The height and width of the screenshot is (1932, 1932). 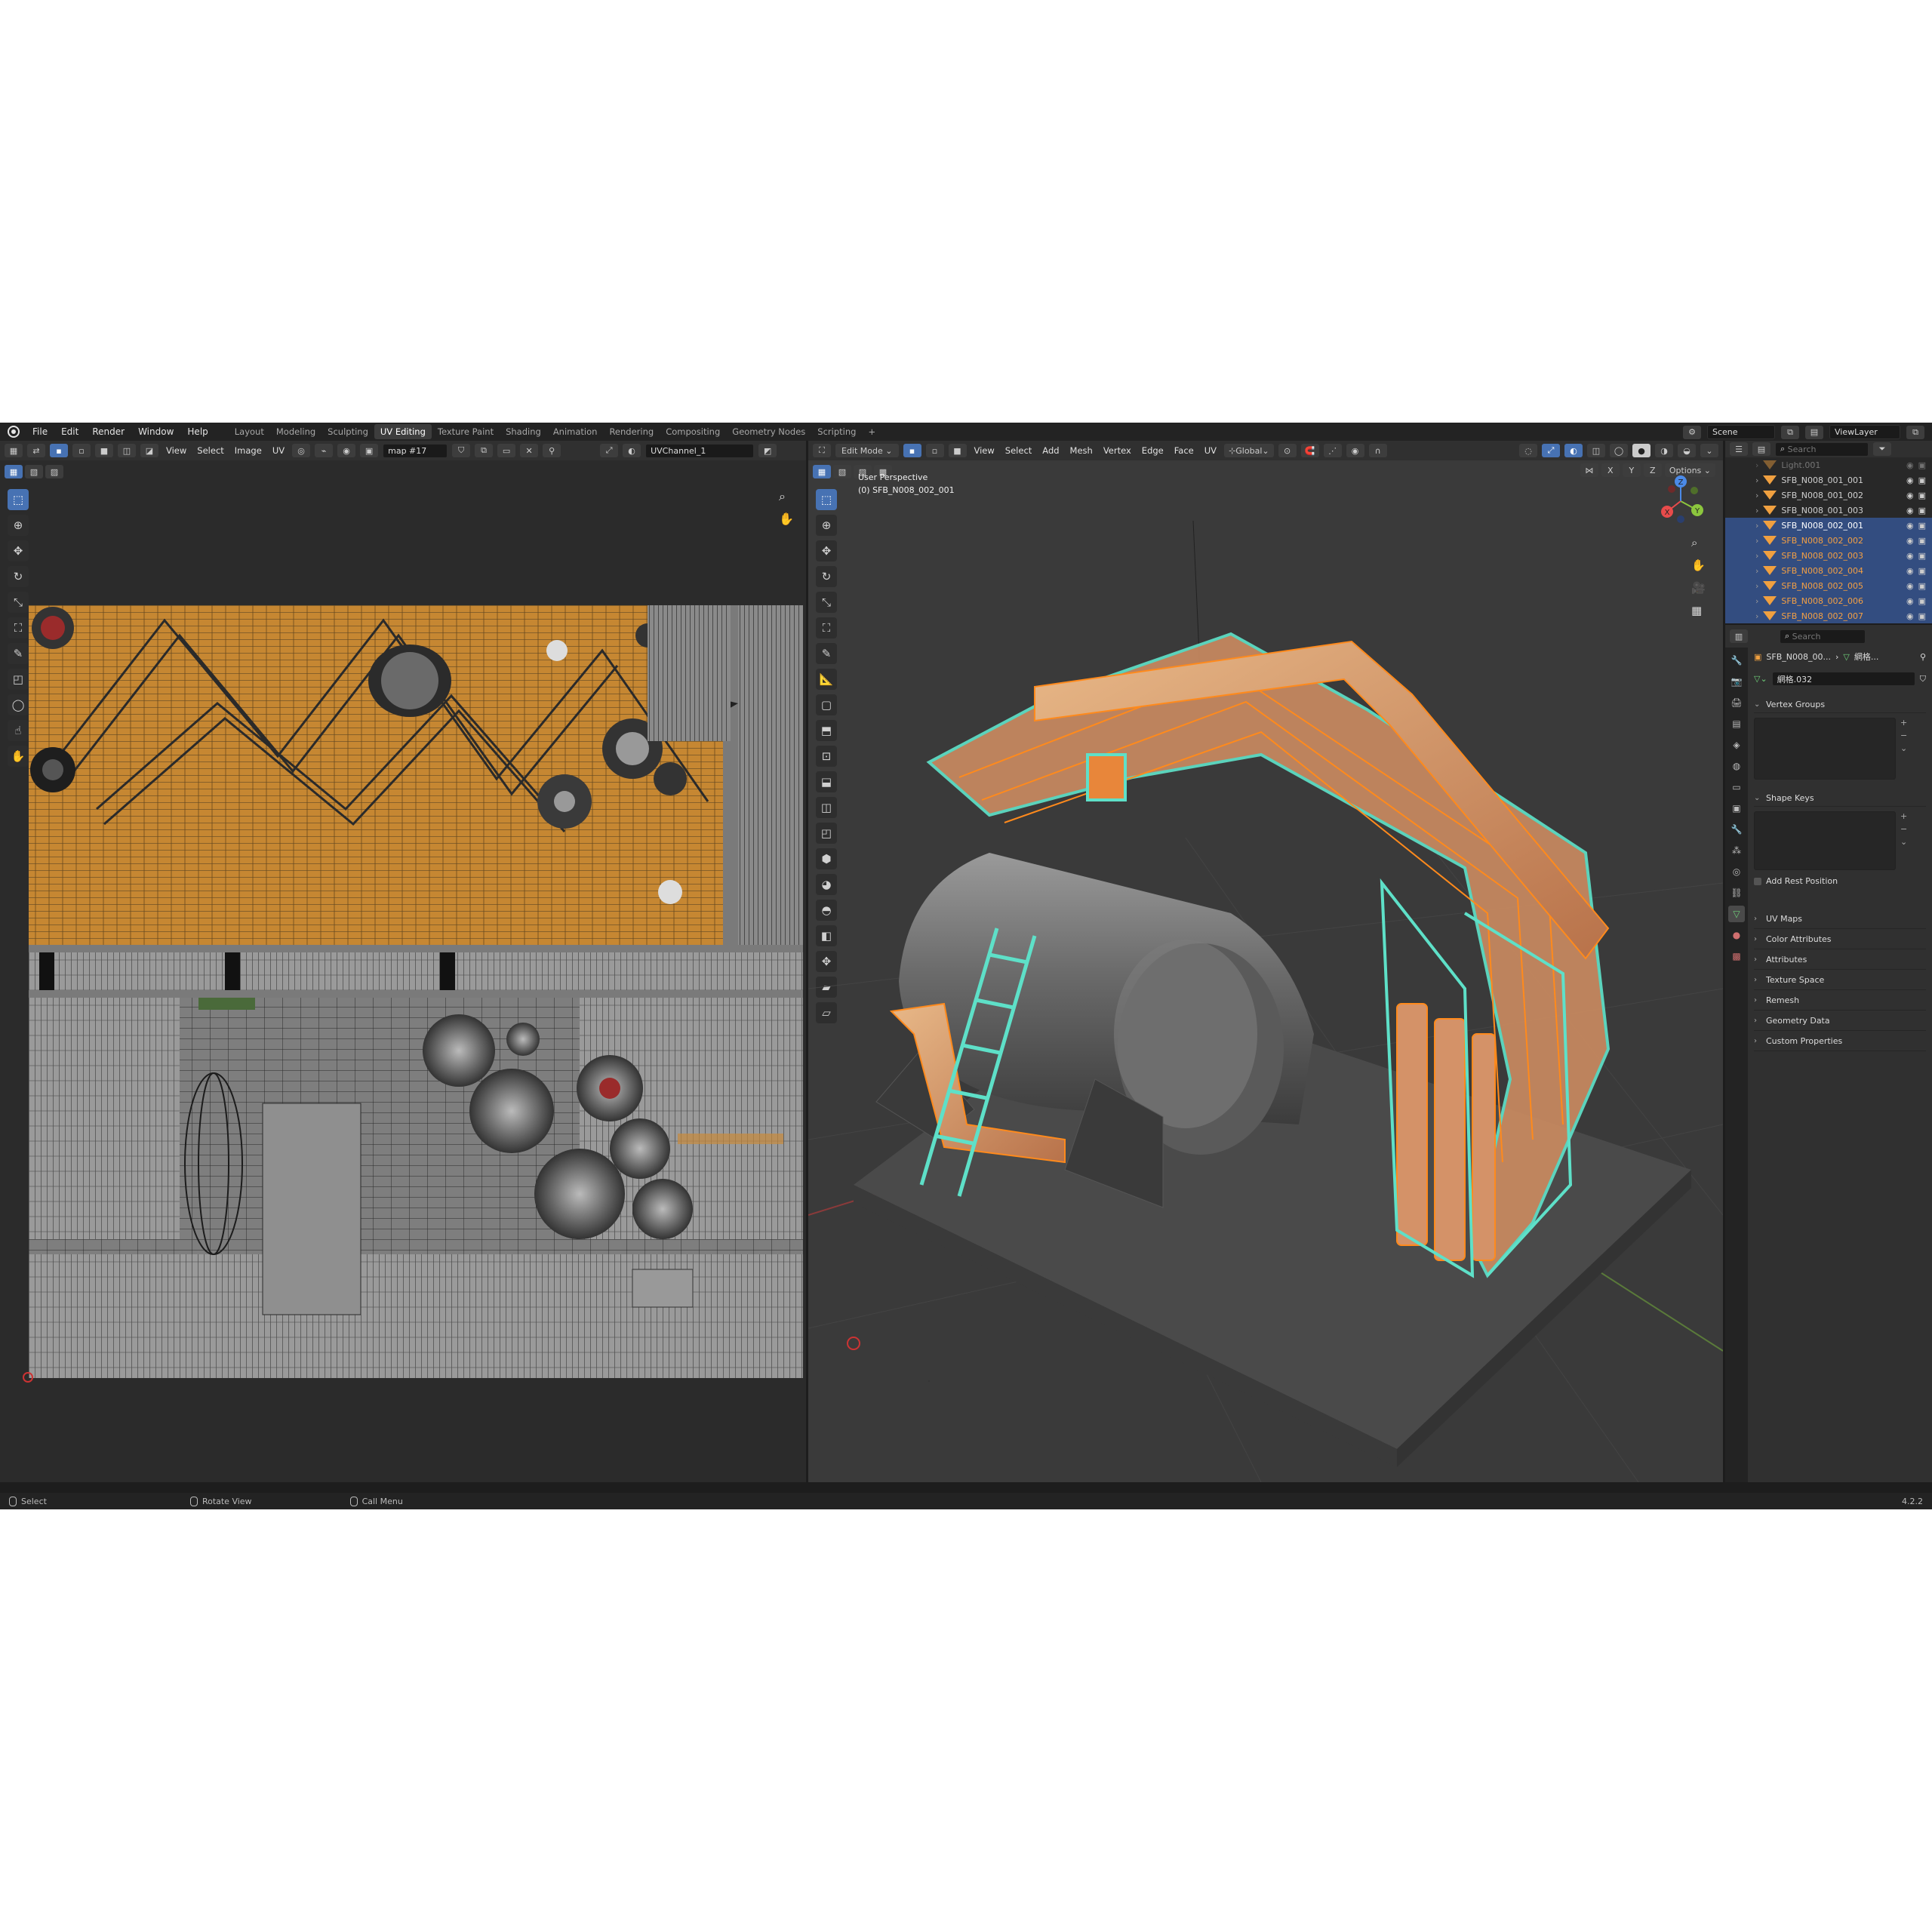 What do you see at coordinates (18, 679) in the screenshot?
I see `rip-icon: ◰` at bounding box center [18, 679].